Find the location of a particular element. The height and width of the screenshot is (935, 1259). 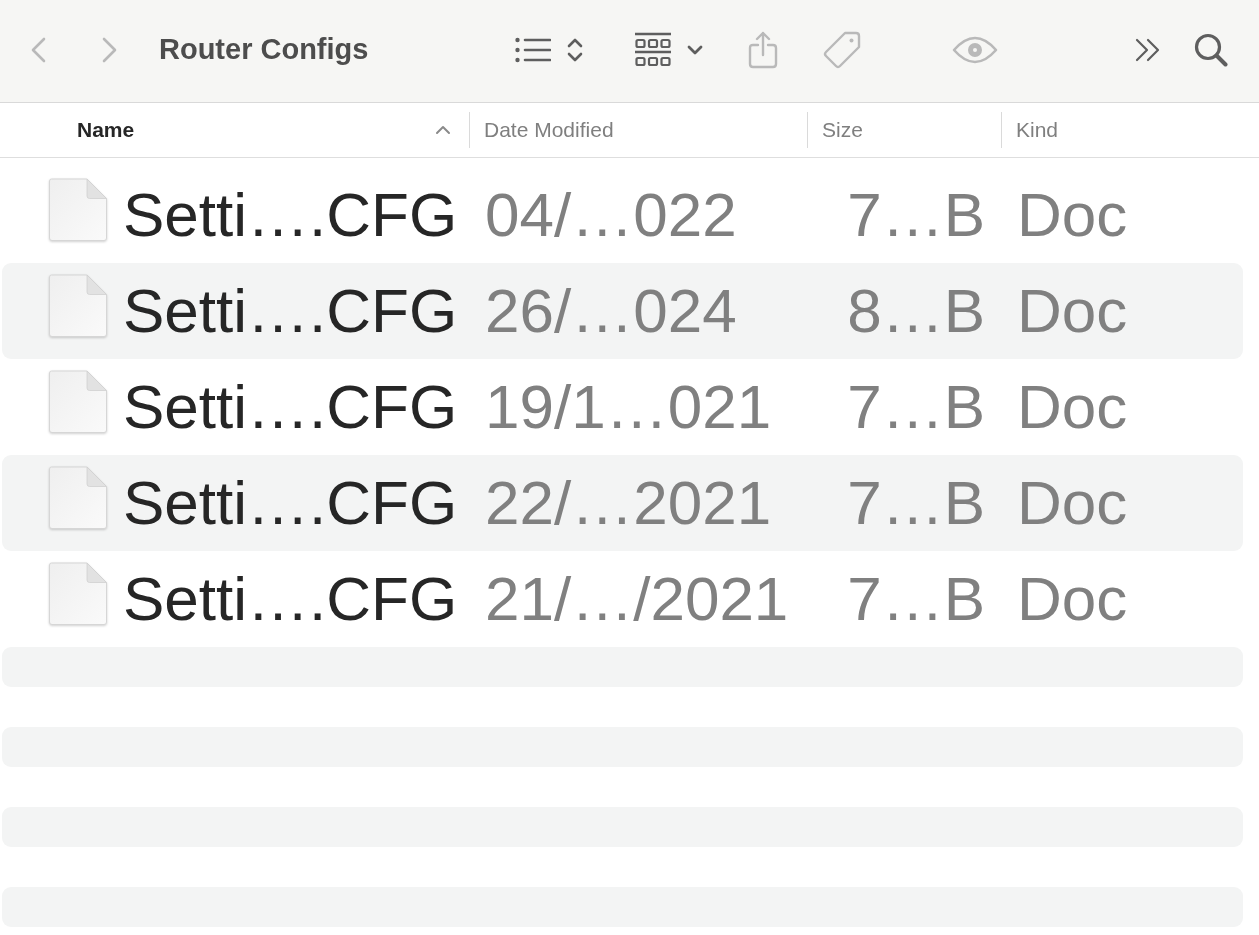

file-row: Setti….CFG 26/…024 8…B Doc is located at coordinates (622, 311).